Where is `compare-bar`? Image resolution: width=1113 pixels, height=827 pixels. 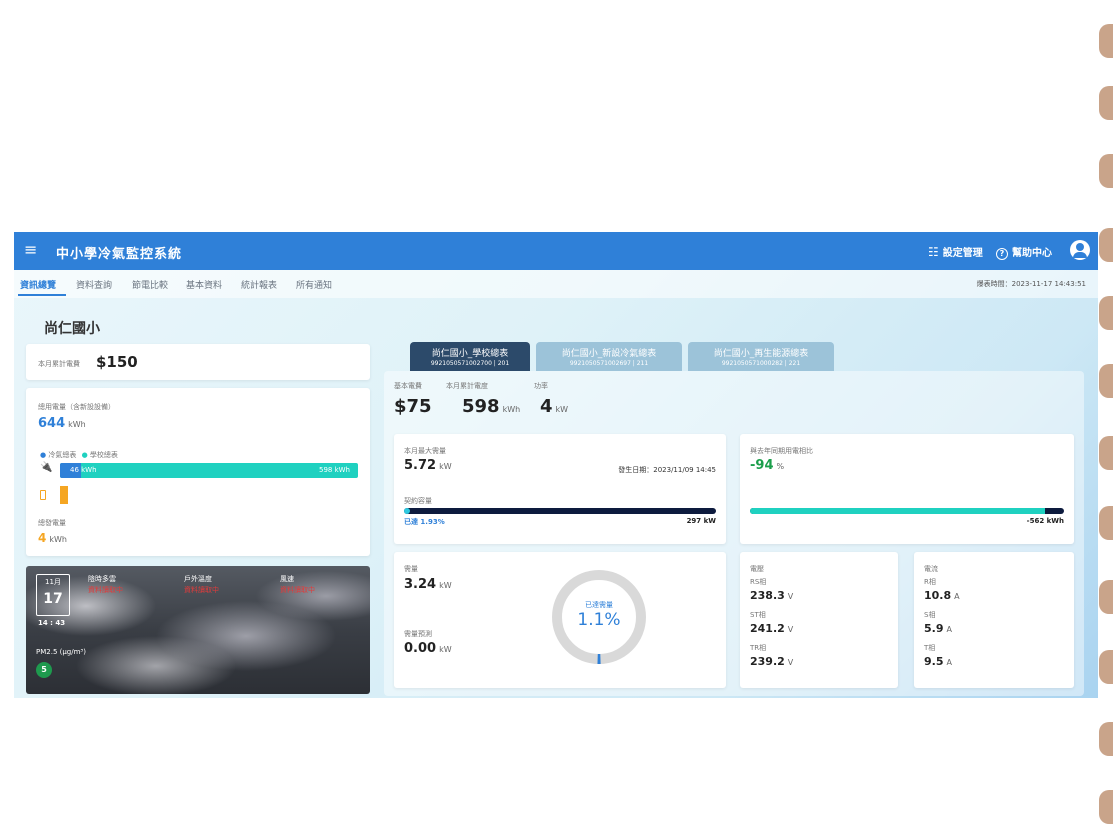
compare-bar is located at coordinates (907, 511).